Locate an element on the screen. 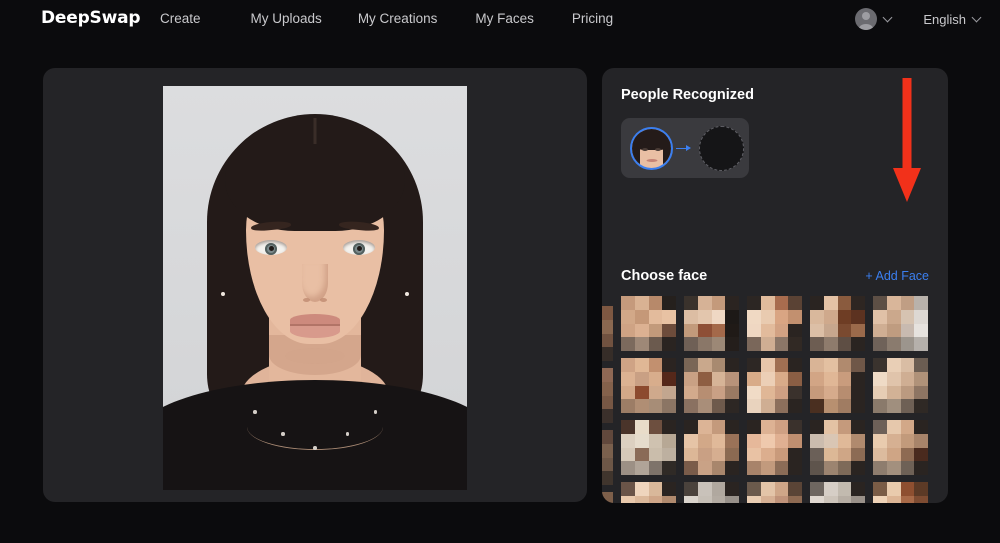 Image resolution: width=1000 pixels, height=543 pixels. photo-earring-left is located at coordinates (223, 294).